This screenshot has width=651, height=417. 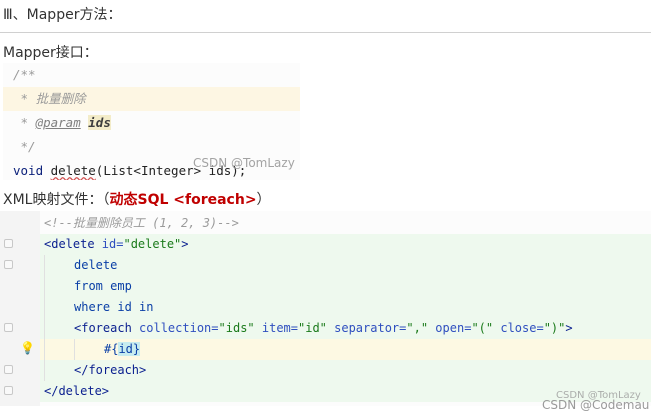 I want to click on comment-text: /**, so click(x=24, y=74).